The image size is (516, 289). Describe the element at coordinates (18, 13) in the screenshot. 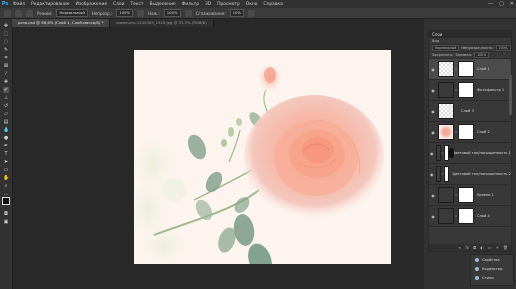

I see `brush-preset-icon` at that location.